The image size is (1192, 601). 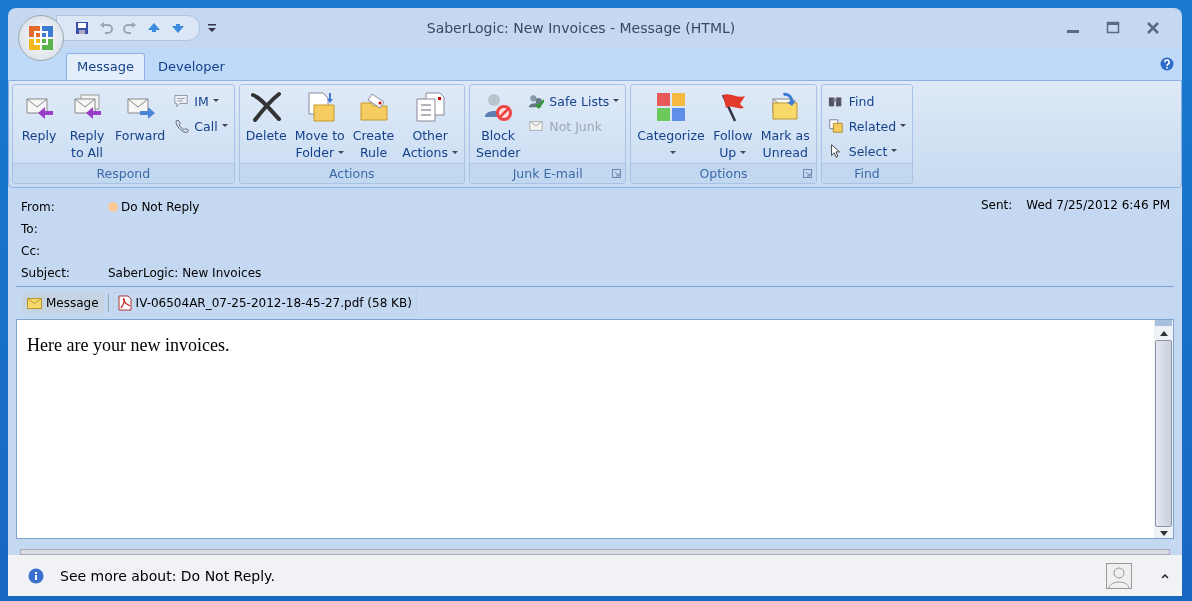 What do you see at coordinates (105, 66) in the screenshot?
I see `ribbon-tab: Message` at bounding box center [105, 66].